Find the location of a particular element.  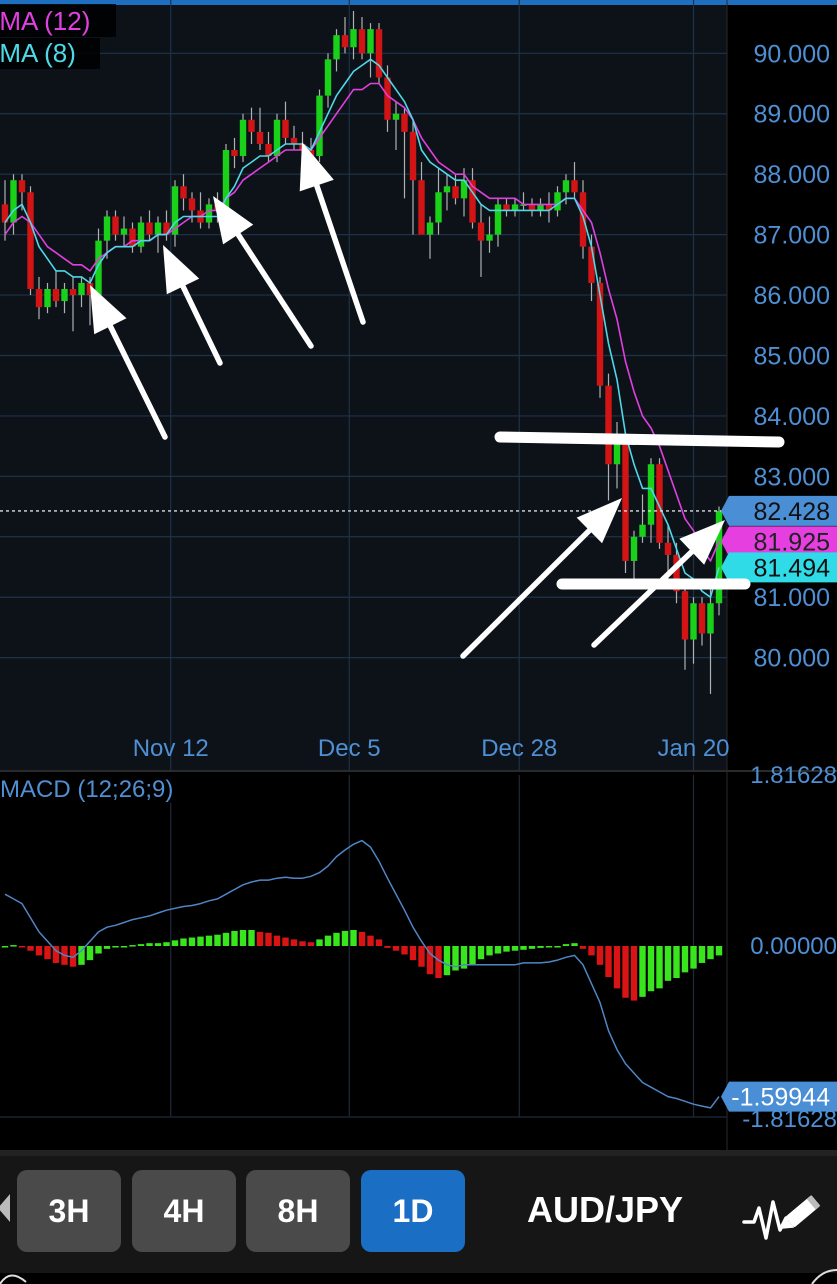

ema12-price-badge-text: 81.925 is located at coordinates (792, 542).